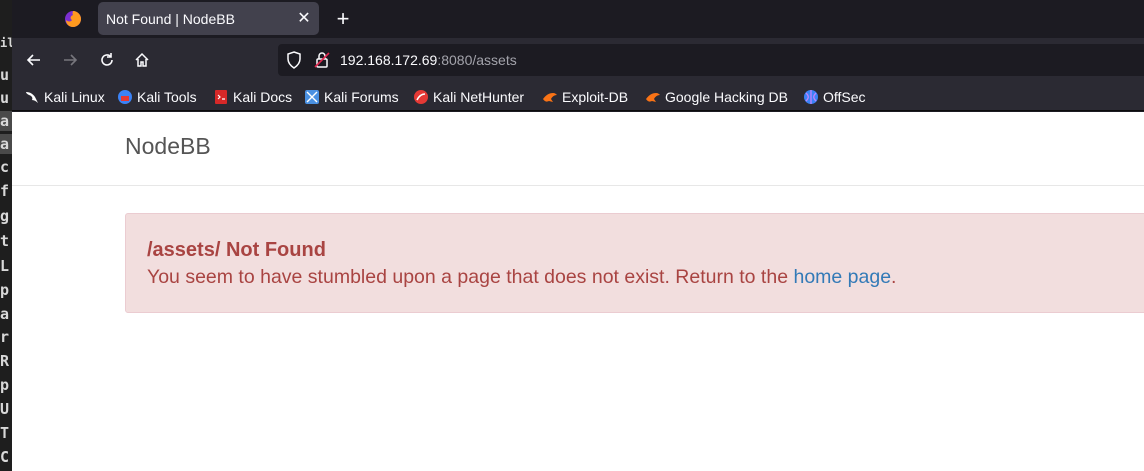  I want to click on tab-bar: Not Found | NodeBB ✕ +, so click(578, 19).